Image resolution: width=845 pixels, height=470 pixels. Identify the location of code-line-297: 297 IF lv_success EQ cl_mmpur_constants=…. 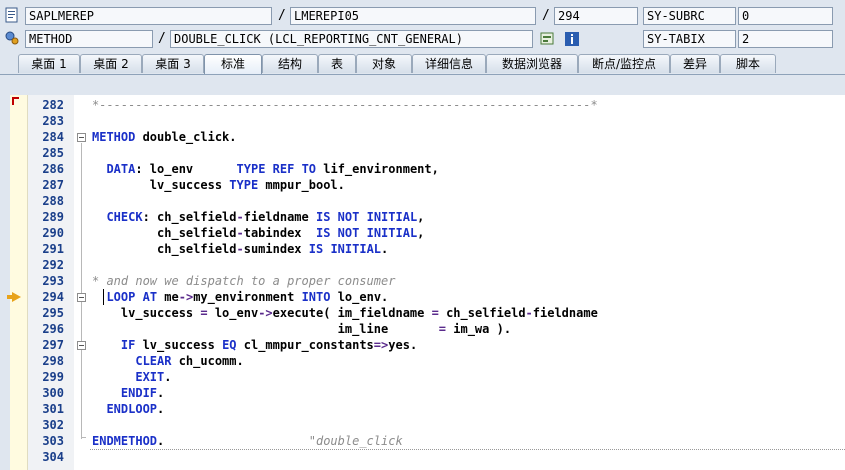
(427, 345).